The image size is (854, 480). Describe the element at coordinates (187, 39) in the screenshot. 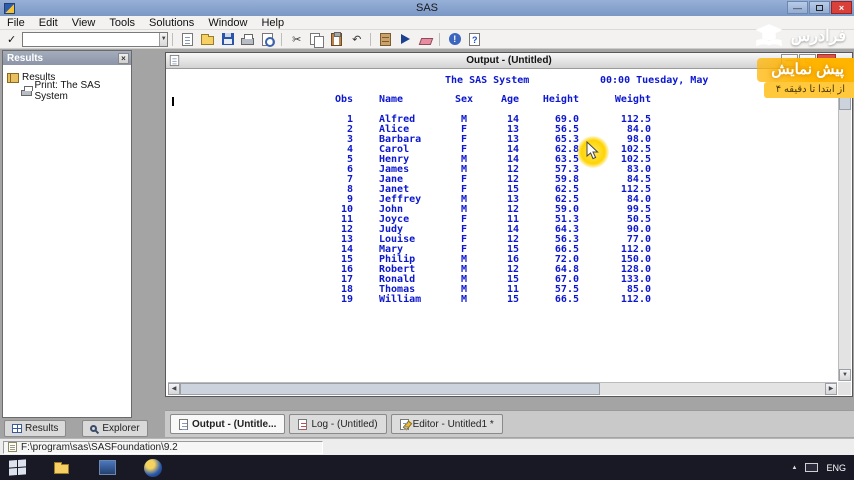

I see `new-document-button` at that location.